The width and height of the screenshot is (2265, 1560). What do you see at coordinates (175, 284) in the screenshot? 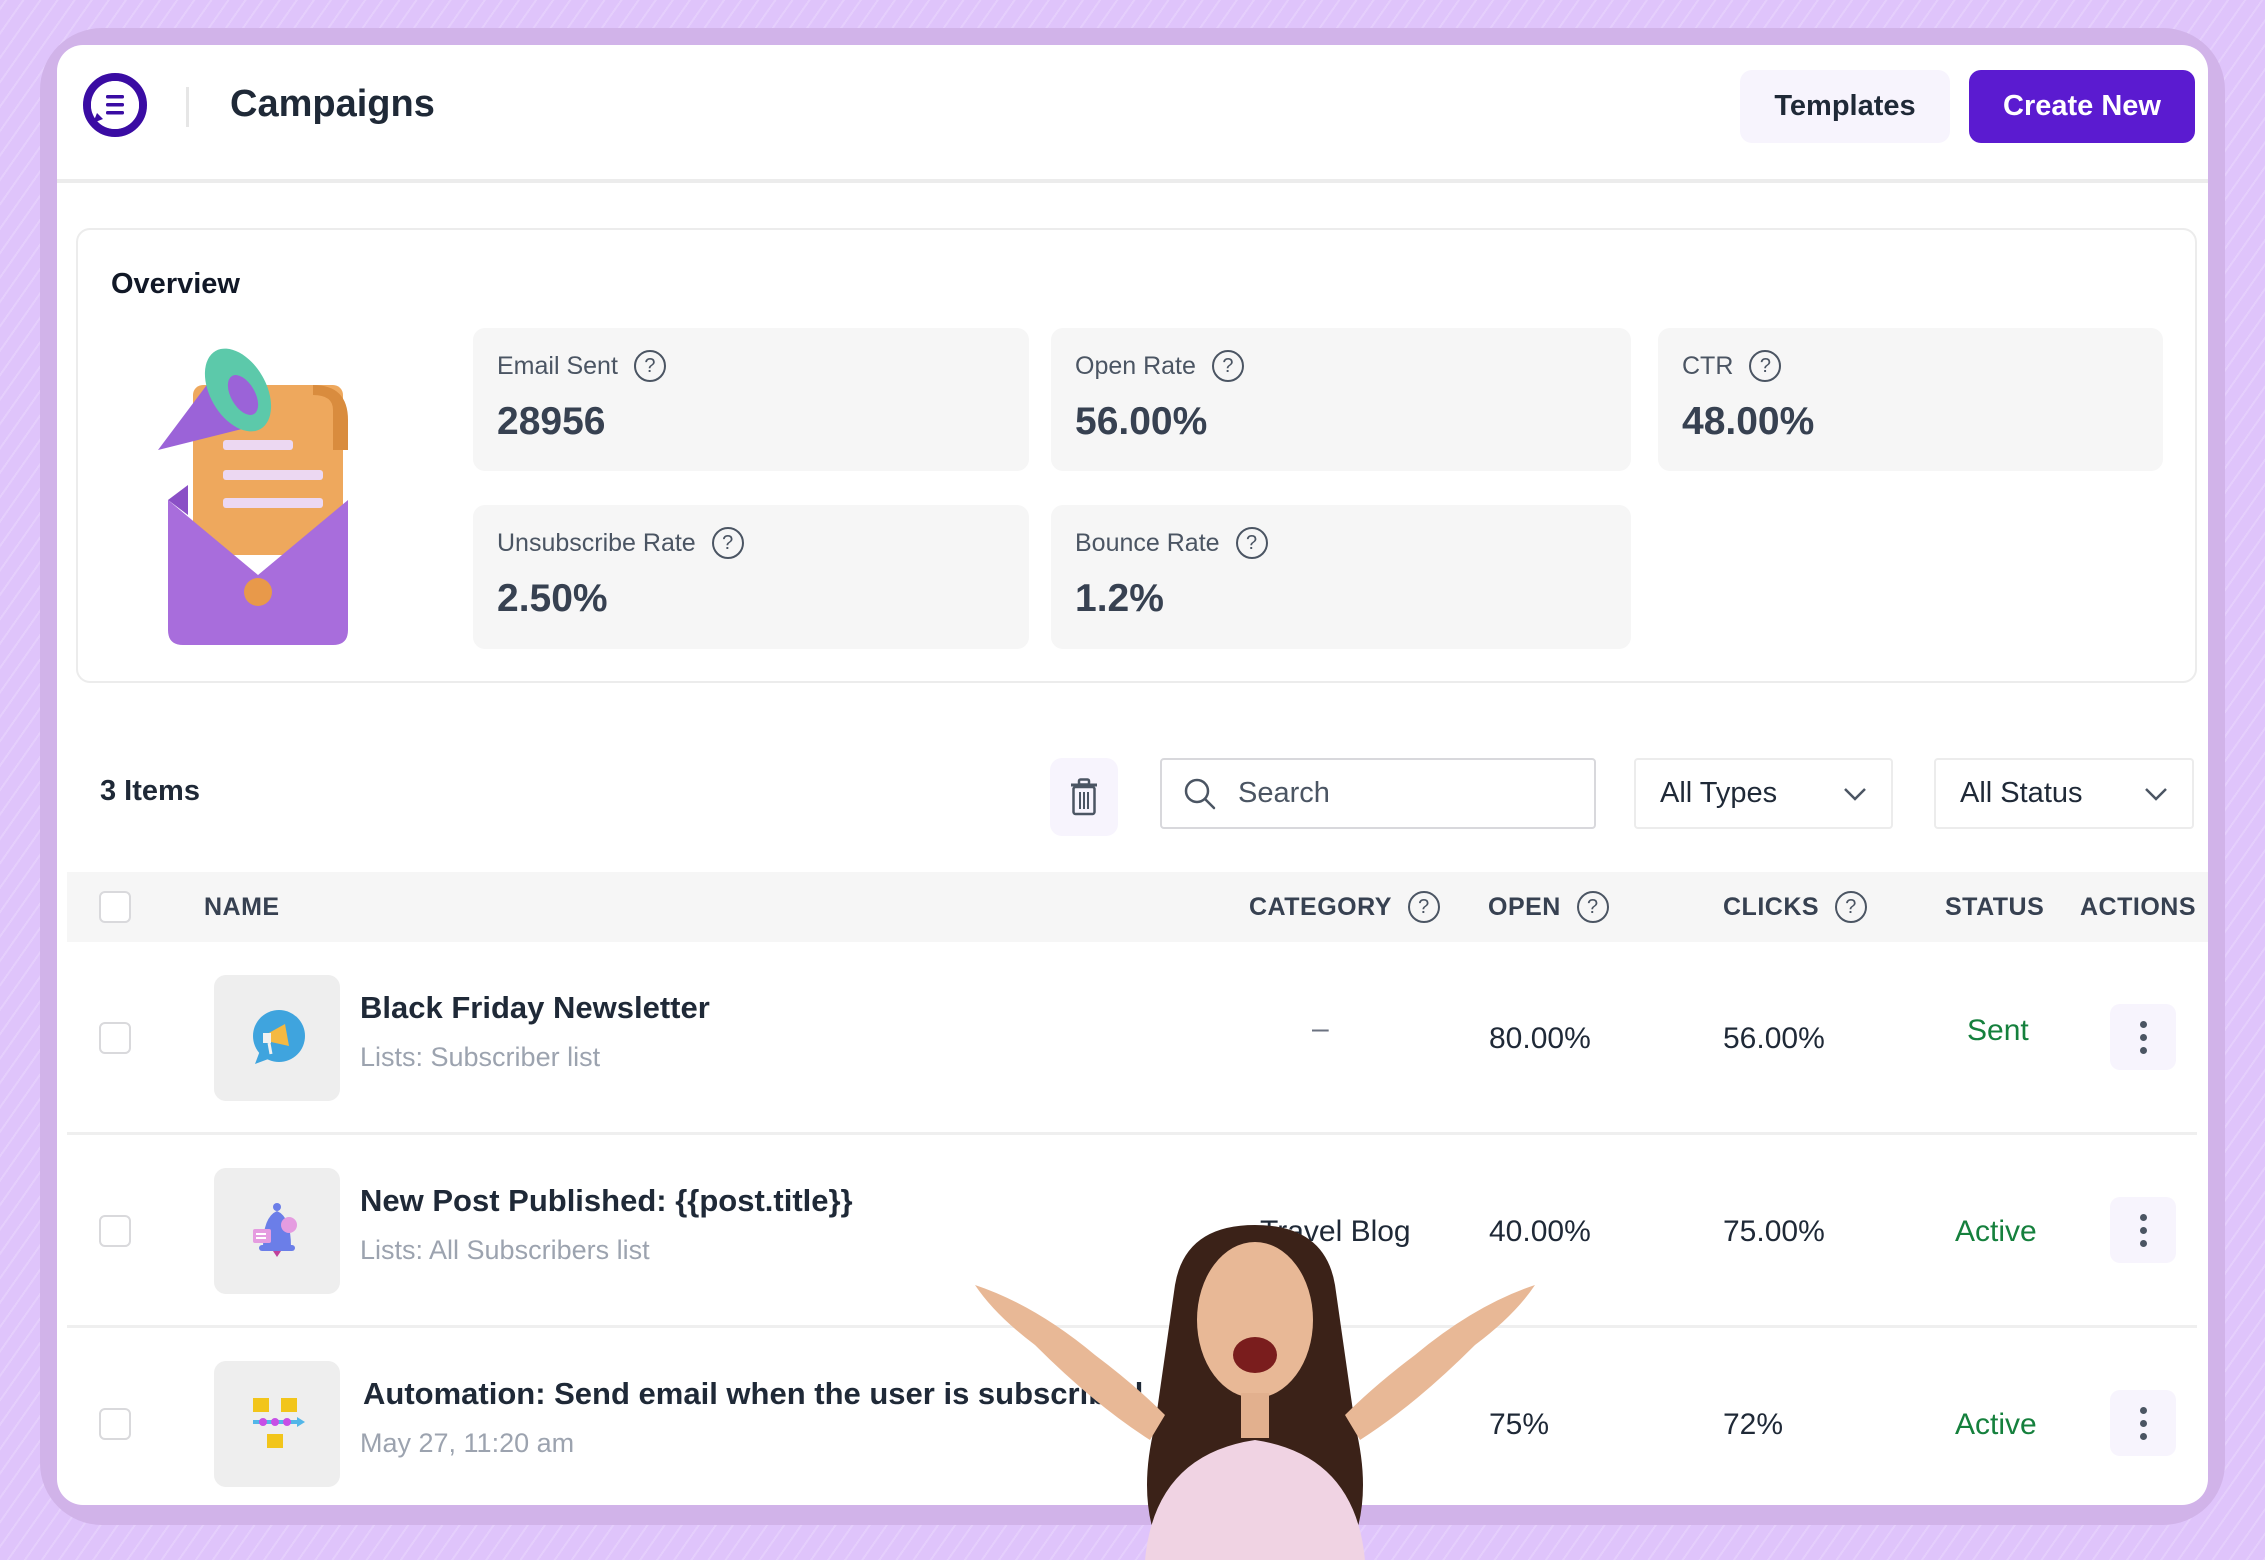
I see `overview-title: Overview` at bounding box center [175, 284].